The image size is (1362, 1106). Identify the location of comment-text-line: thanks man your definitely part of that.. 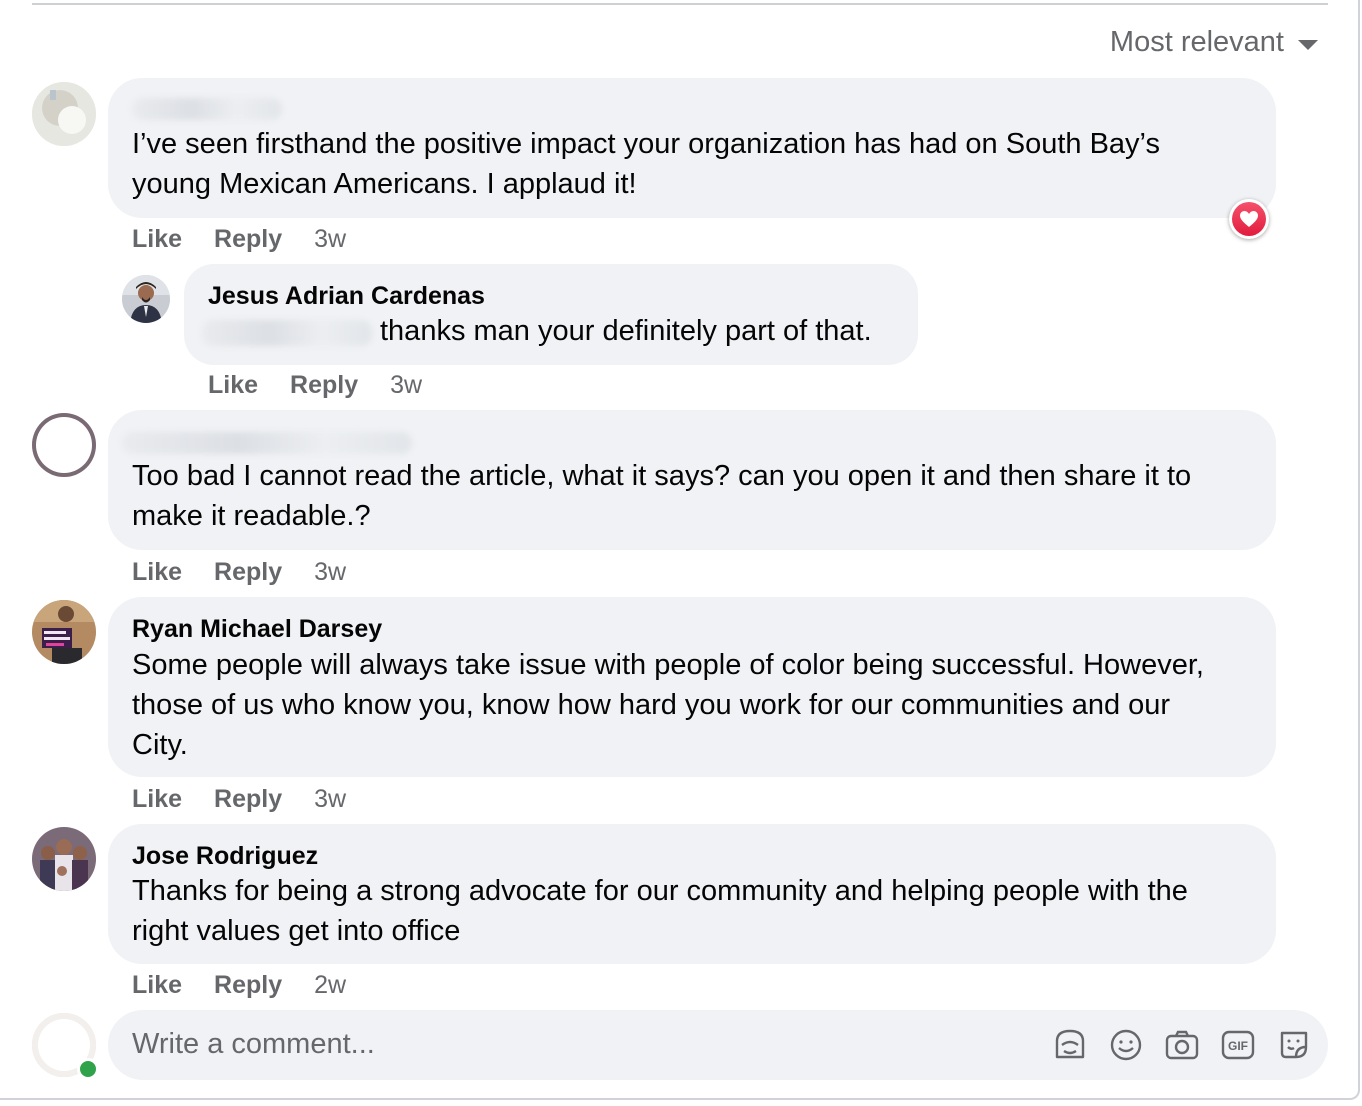
(626, 331).